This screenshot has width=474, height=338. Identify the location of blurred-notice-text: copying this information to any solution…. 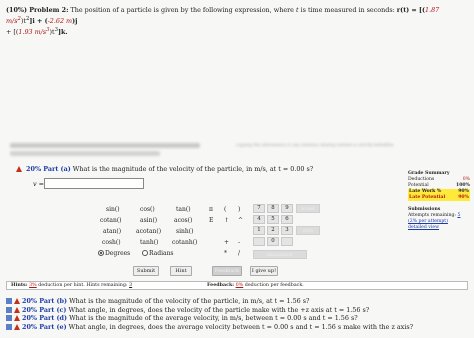
(315, 144).